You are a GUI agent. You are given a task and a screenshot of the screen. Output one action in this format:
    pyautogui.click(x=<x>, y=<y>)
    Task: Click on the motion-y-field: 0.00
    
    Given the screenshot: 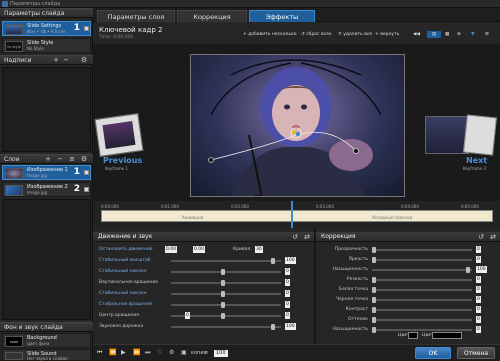 What is the action you would take?
    pyautogui.click(x=199, y=249)
    